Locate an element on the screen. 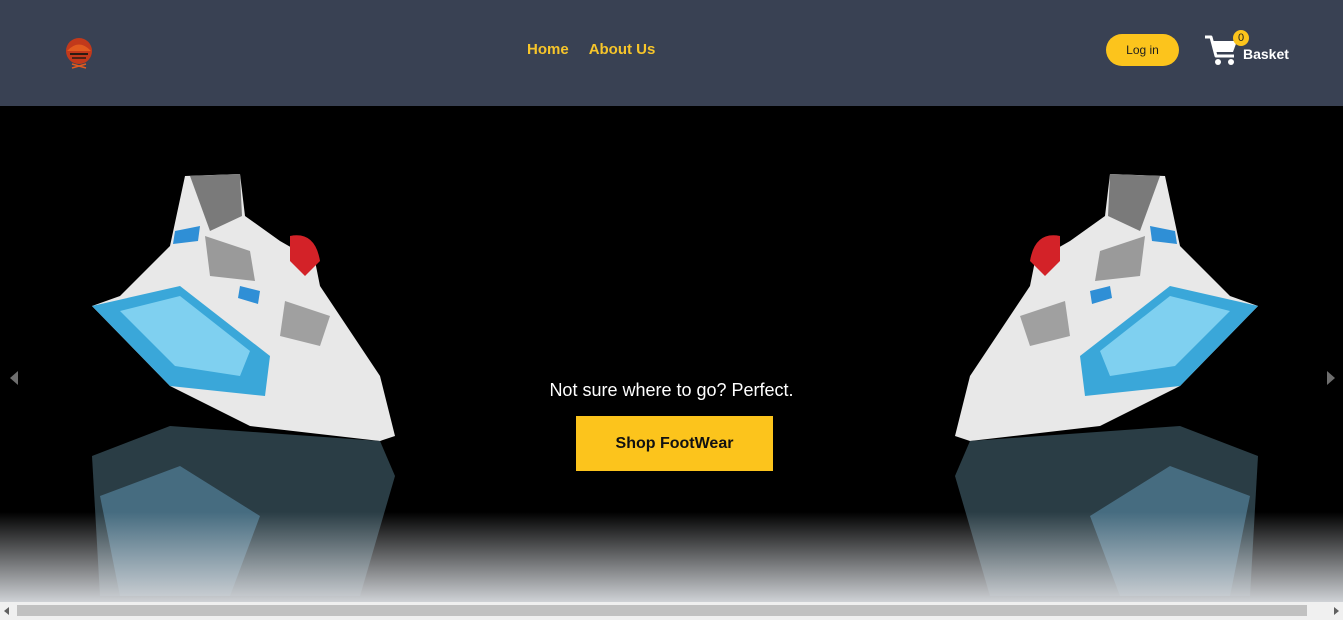  horizontal-scrollbar is located at coordinates (671, 611).